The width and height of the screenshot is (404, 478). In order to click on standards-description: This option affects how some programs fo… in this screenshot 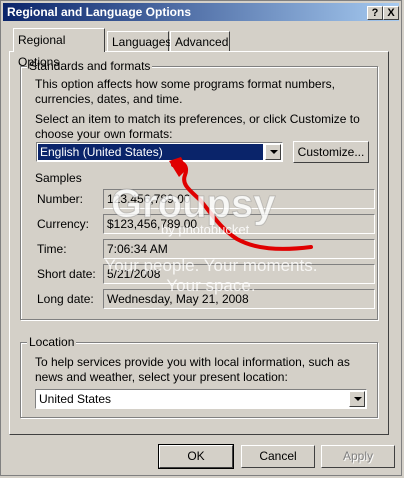, I will do `click(185, 91)`.